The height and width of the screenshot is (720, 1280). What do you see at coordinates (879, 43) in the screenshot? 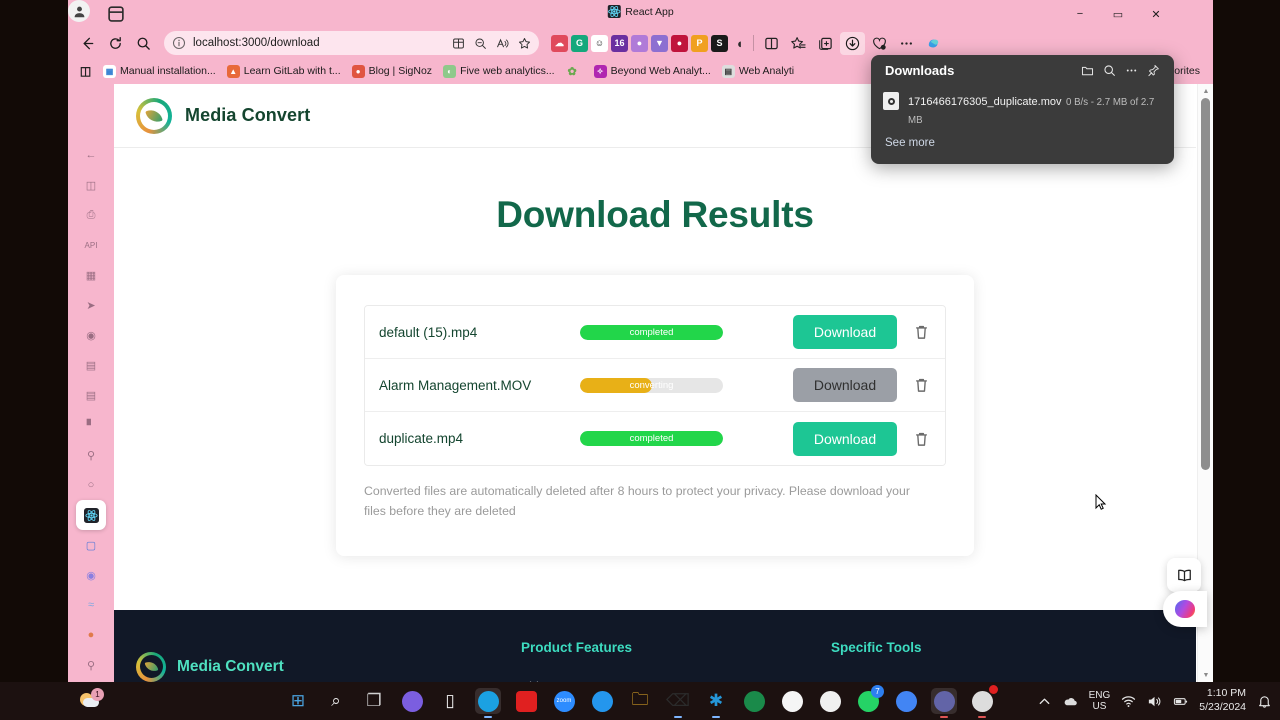
I see `browser-essentials-button` at bounding box center [879, 43].